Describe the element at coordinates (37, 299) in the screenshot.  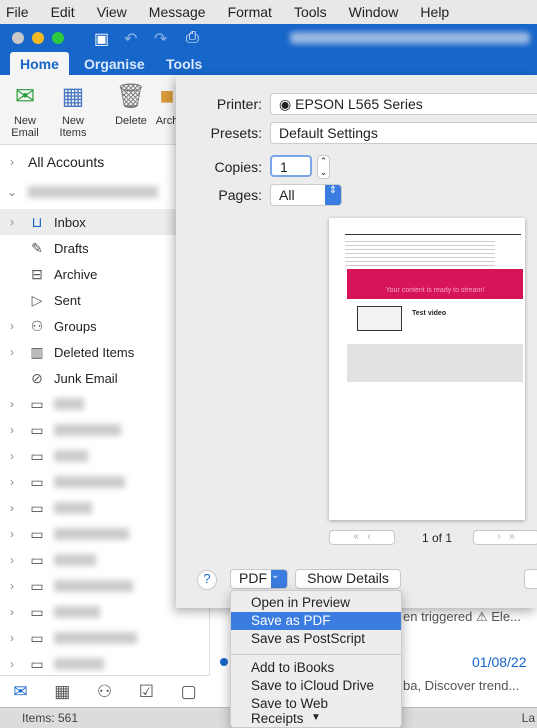
I see `sent-icon: ▷` at that location.